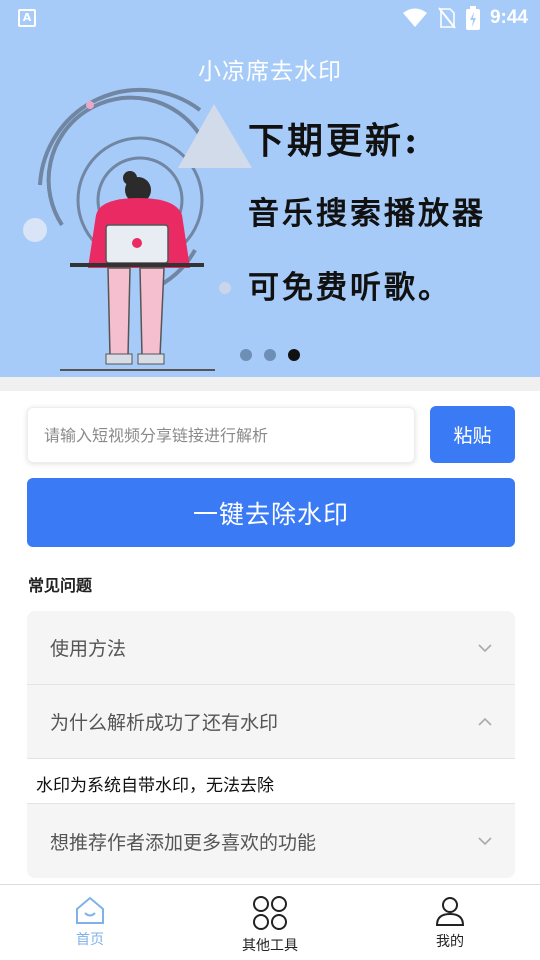 This screenshot has height=960, width=540. I want to click on status-bar: A 9:44, so click(270, 18).